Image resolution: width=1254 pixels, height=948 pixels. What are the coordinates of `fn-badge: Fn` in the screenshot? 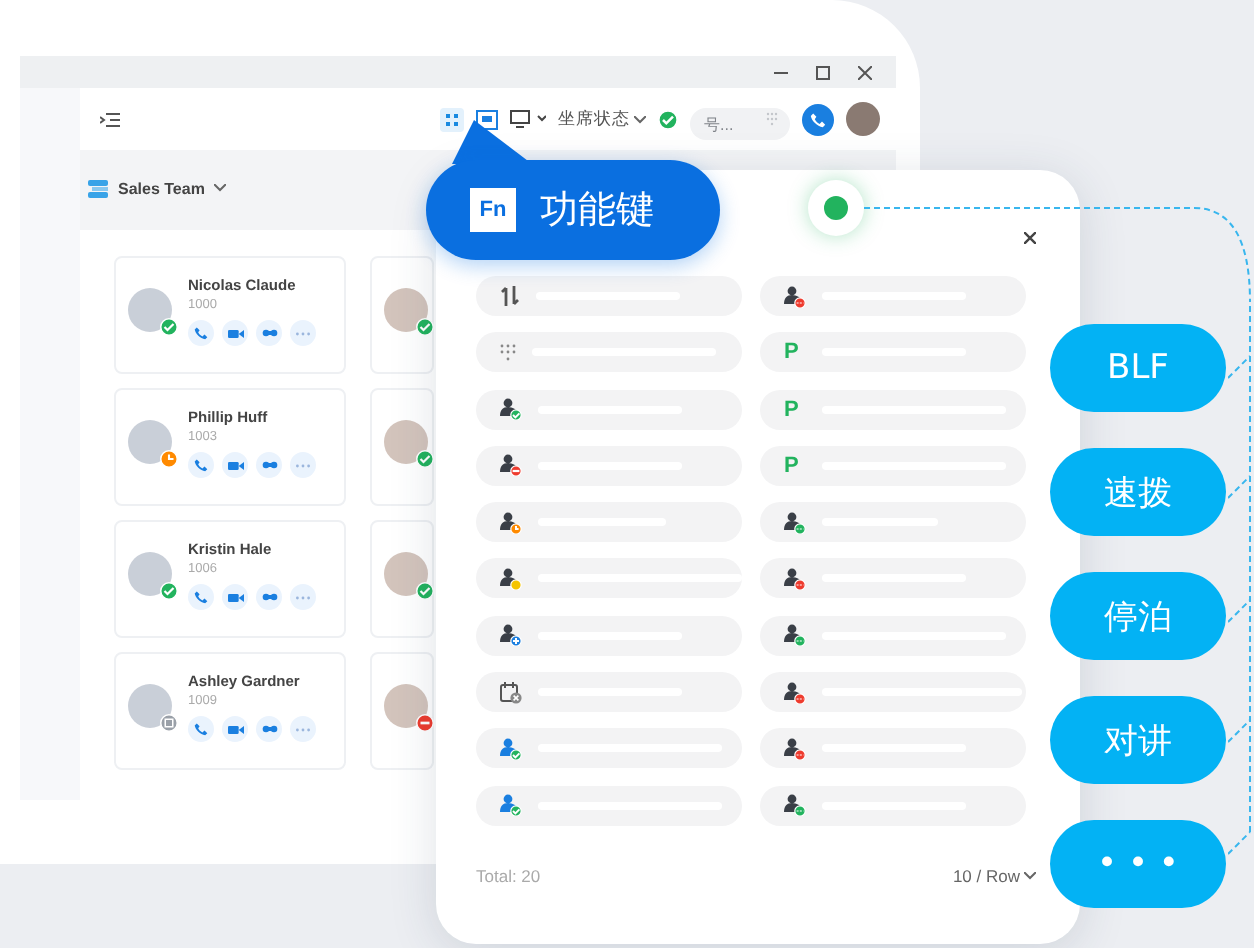 It's located at (493, 210).